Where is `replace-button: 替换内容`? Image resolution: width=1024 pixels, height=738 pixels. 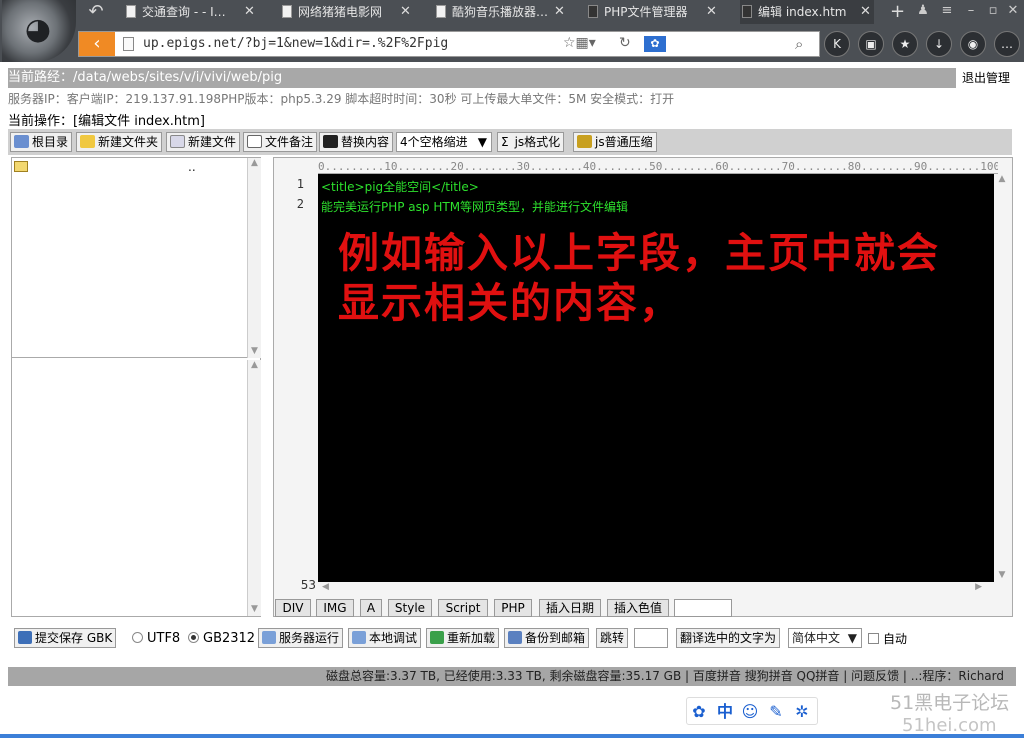
replace-button: 替换内容 is located at coordinates (356, 142).